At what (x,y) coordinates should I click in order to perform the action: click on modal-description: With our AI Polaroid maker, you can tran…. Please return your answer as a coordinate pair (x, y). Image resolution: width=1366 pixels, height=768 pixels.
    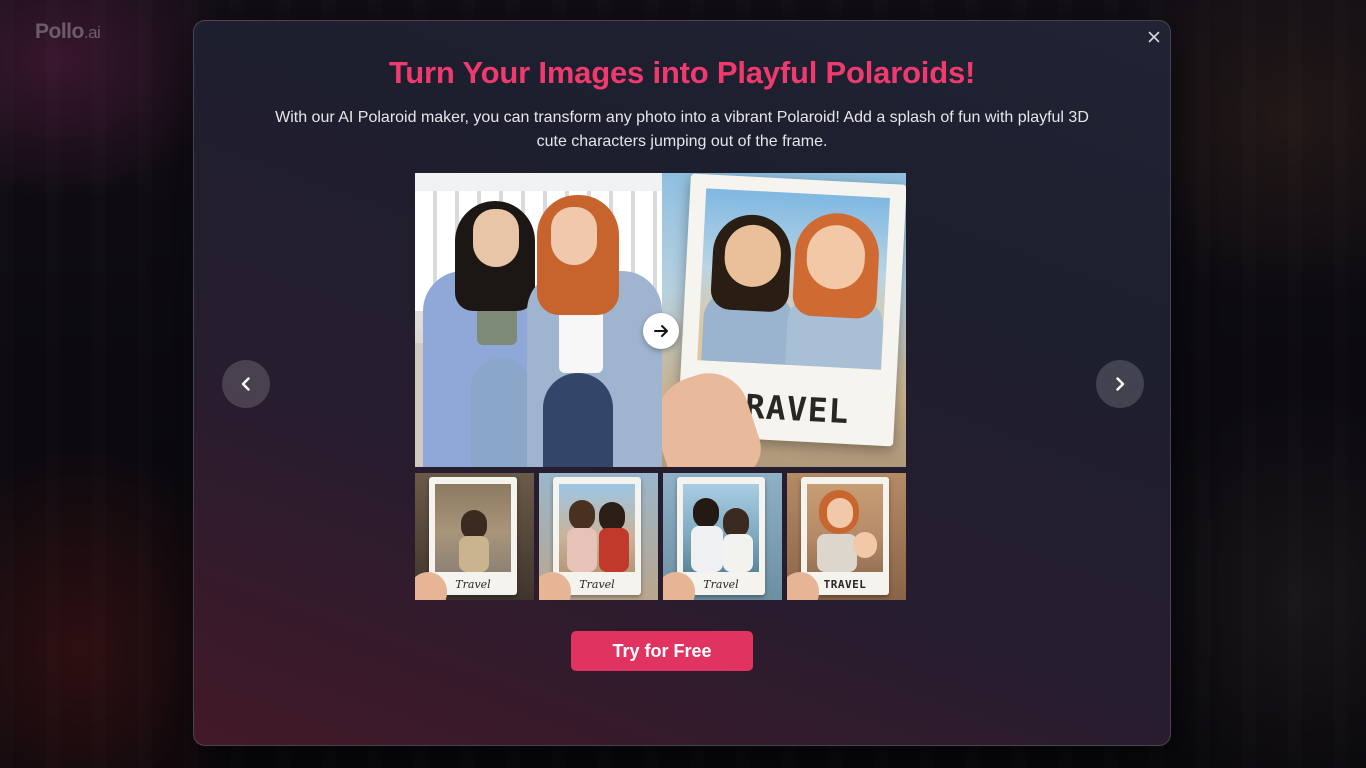
    Looking at the image, I should click on (682, 129).